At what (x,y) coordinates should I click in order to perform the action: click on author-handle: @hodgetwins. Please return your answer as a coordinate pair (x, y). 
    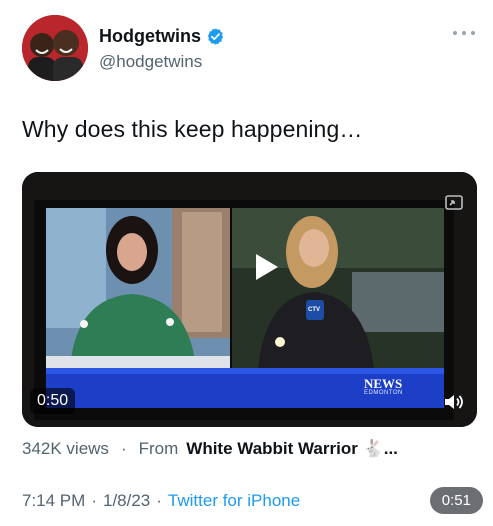
    Looking at the image, I should click on (150, 62).